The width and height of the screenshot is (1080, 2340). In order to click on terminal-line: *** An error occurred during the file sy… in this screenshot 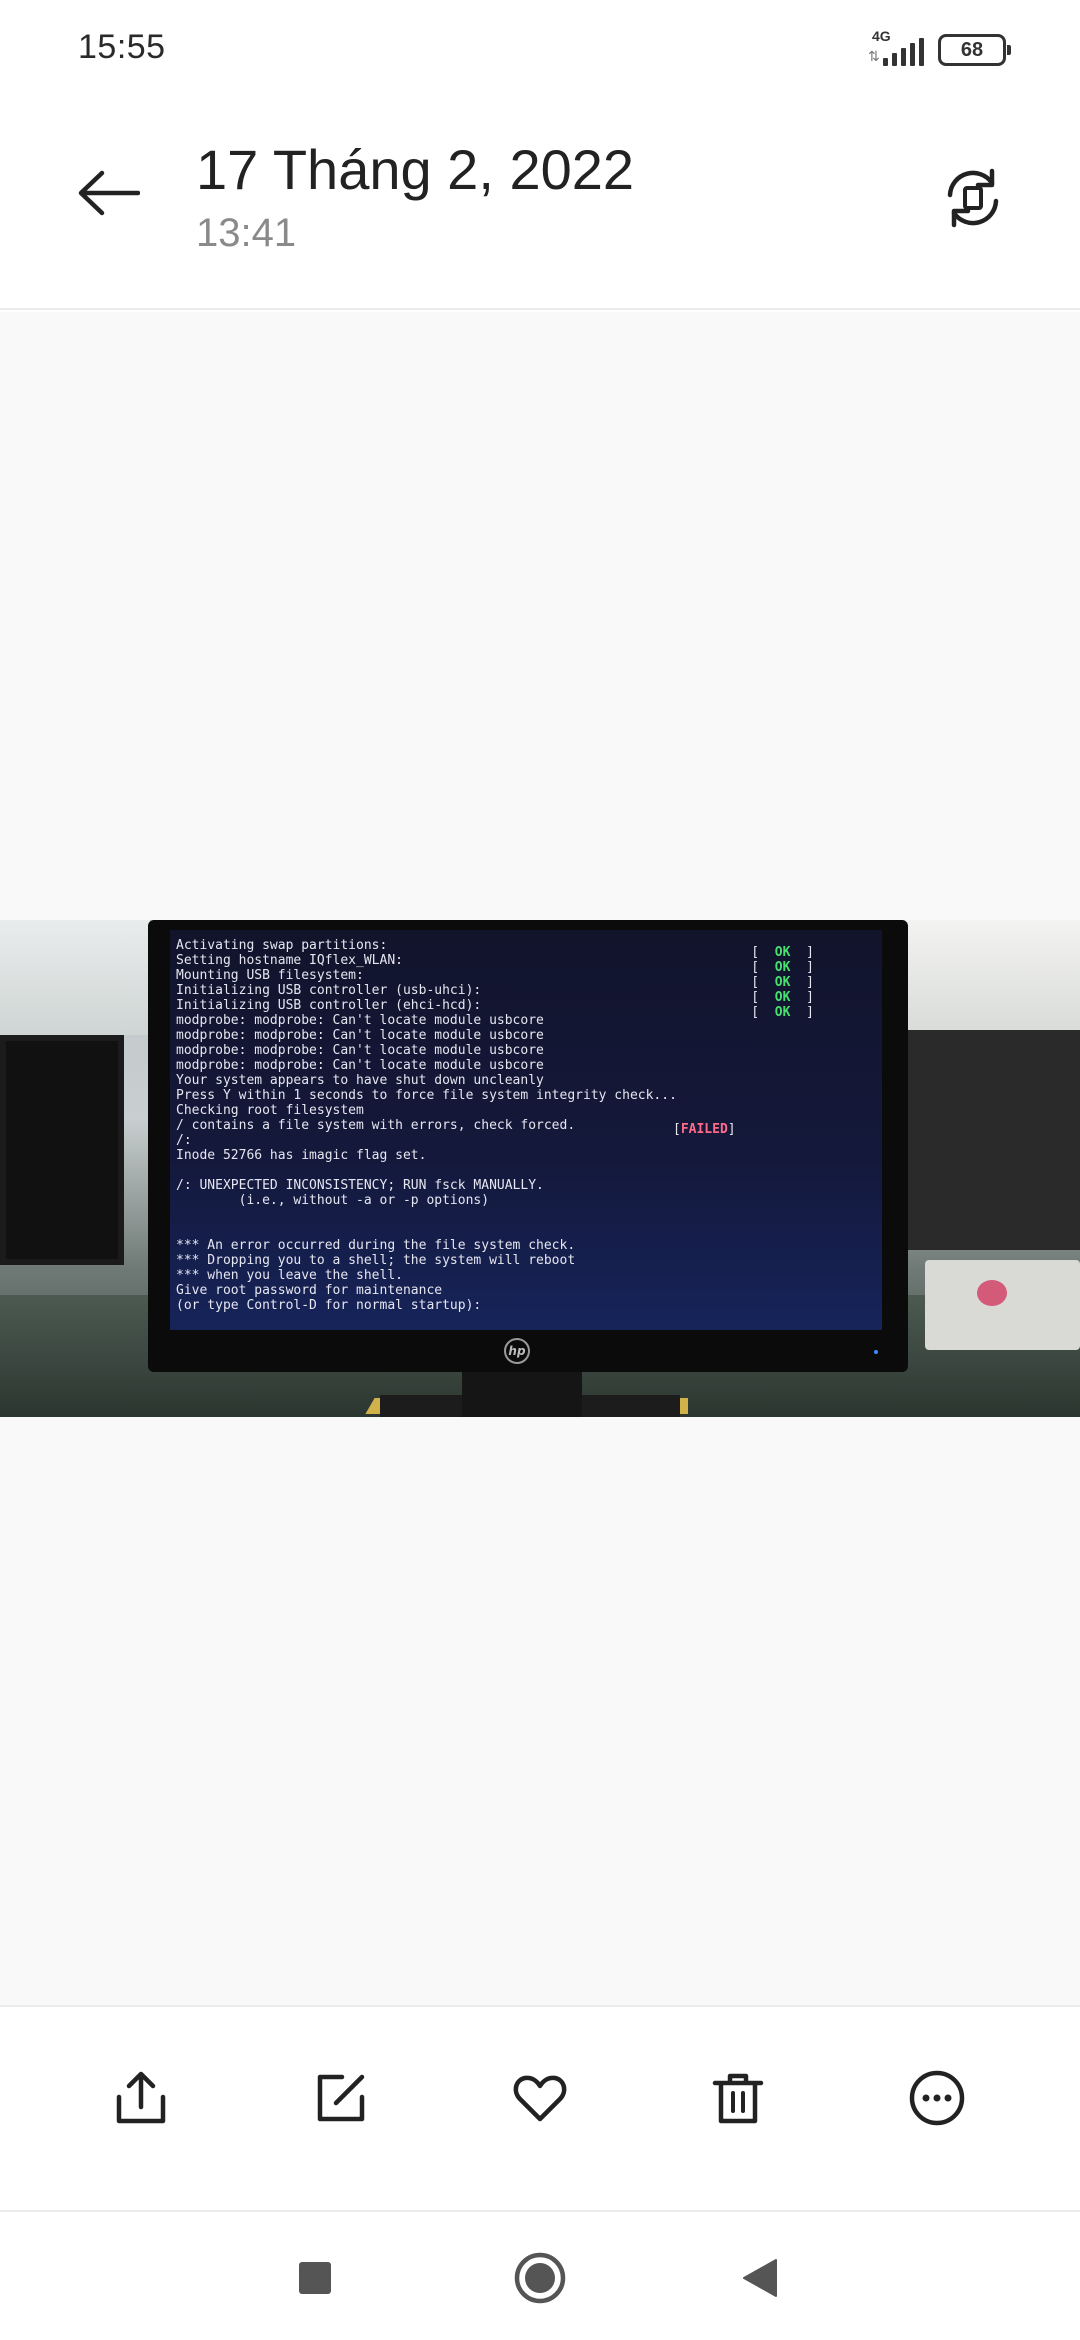, I will do `click(376, 1245)`.